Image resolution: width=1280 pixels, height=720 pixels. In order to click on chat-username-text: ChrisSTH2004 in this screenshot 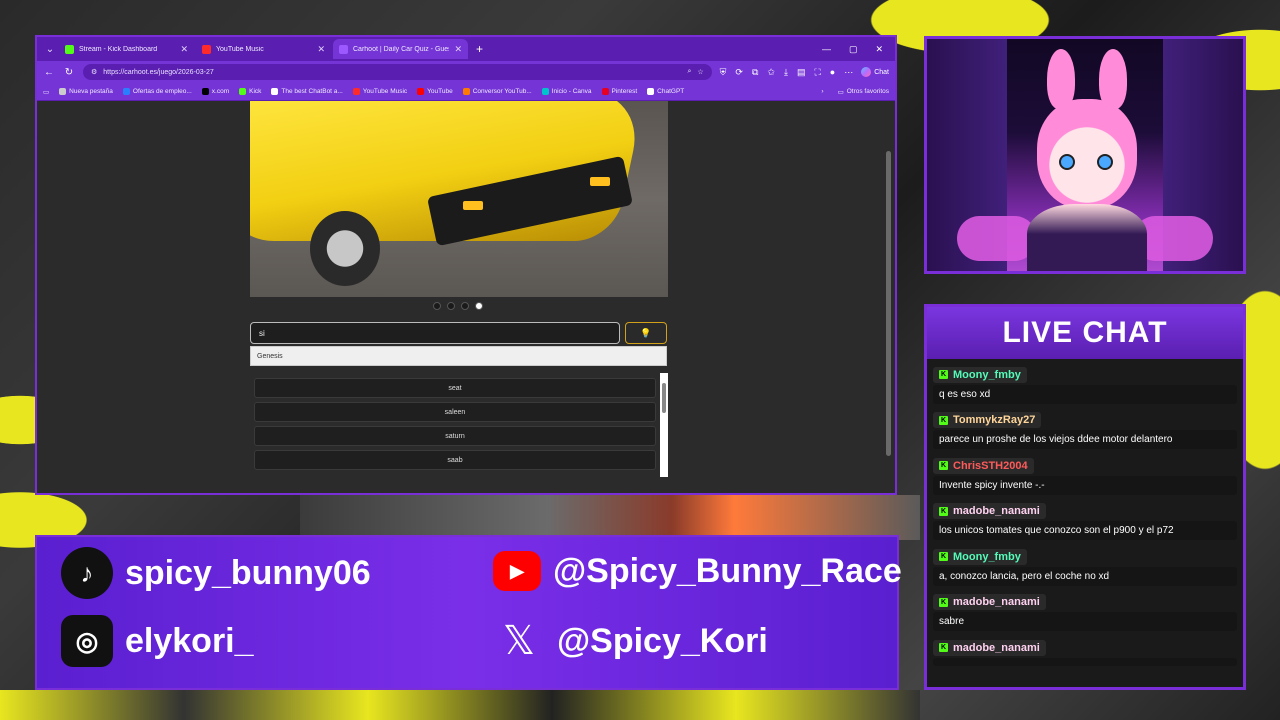, I will do `click(990, 465)`.